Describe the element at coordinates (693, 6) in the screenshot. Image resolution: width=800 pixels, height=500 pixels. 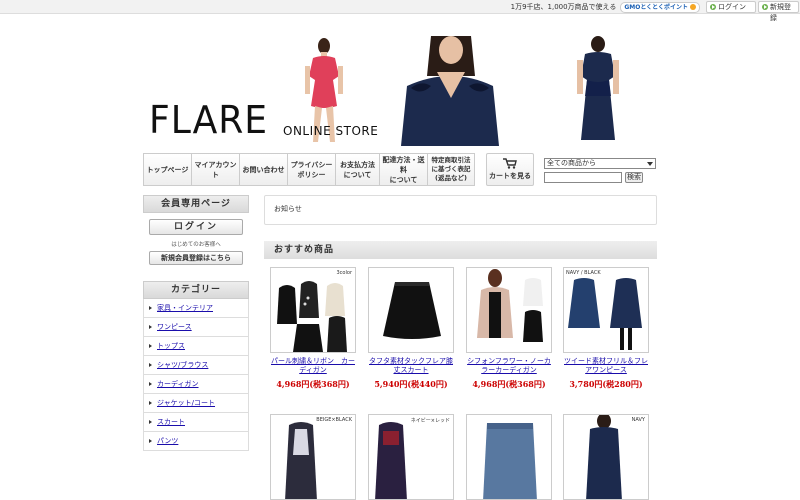
I see `coin-icon` at that location.